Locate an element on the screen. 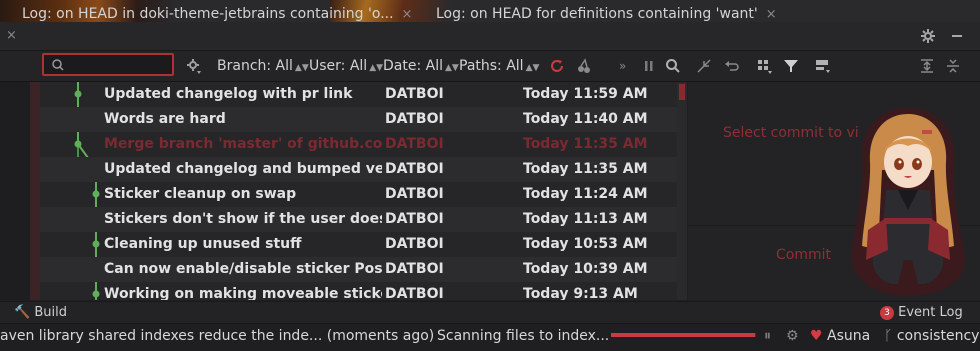  more-icon: » is located at coordinates (622, 66).